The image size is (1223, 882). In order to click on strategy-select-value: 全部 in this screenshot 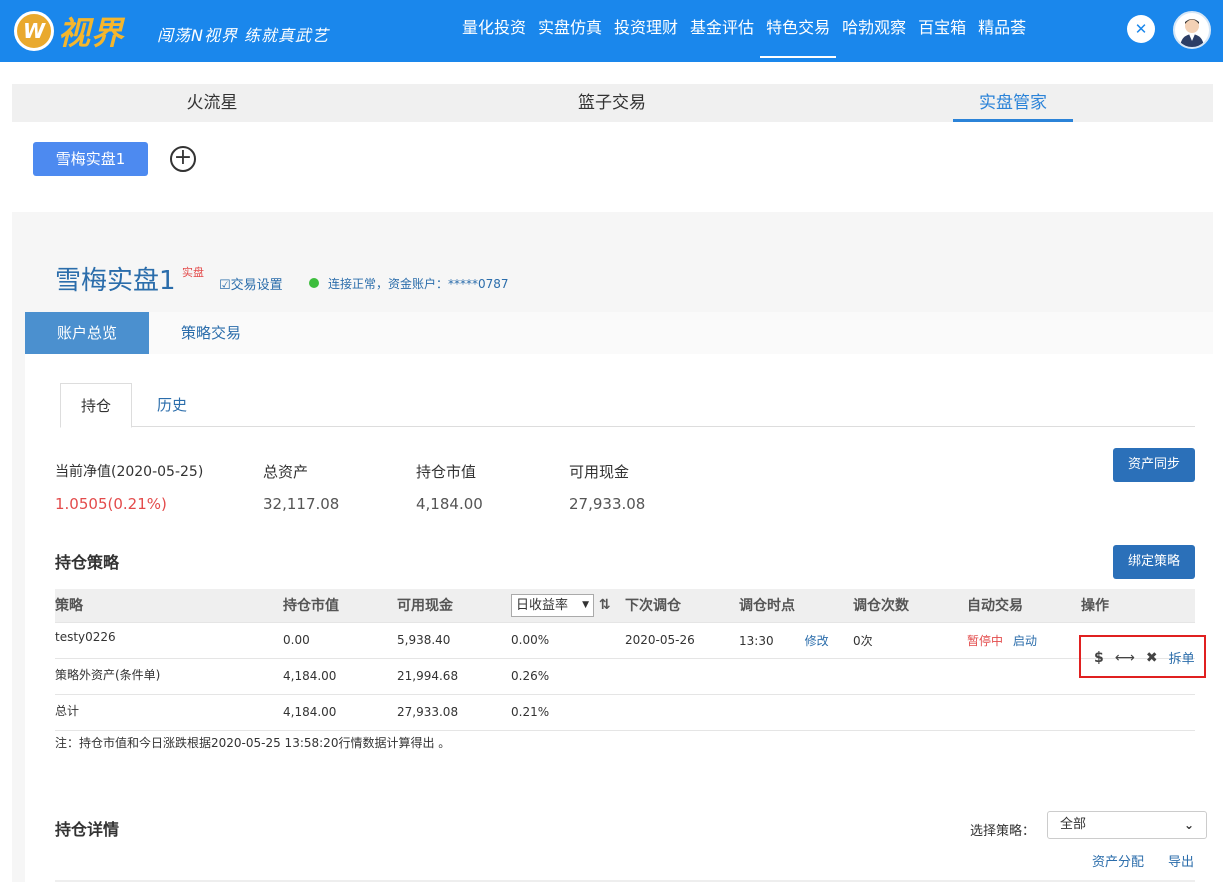, I will do `click(1073, 824)`.